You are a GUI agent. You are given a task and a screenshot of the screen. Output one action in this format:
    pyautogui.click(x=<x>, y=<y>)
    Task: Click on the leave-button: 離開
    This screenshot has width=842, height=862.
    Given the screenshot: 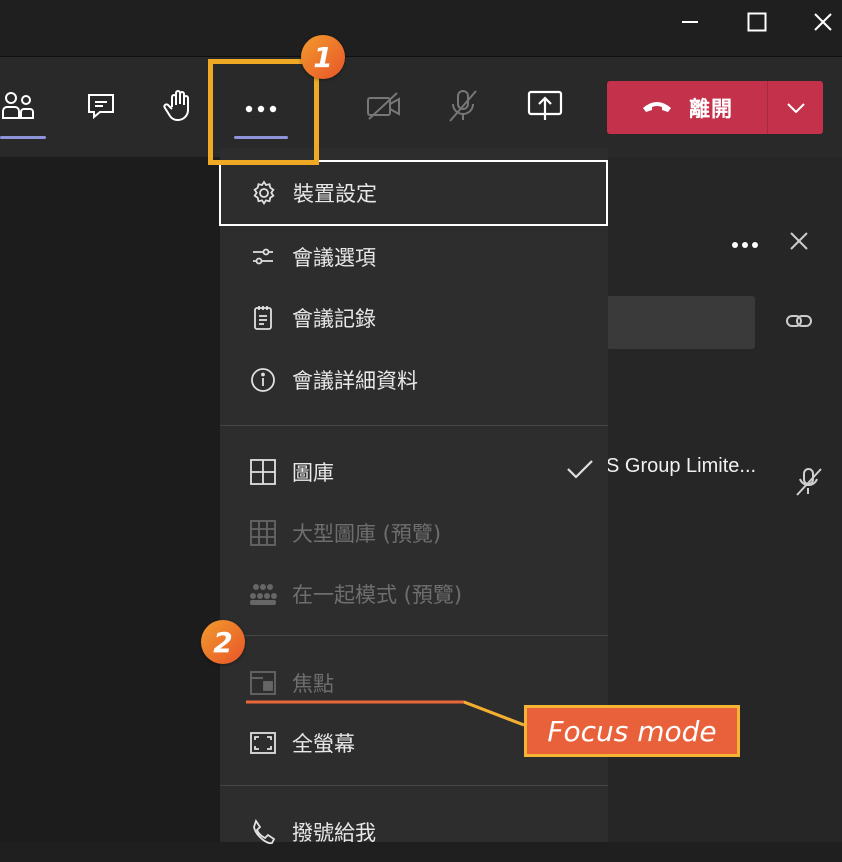 What is the action you would take?
    pyautogui.click(x=687, y=107)
    